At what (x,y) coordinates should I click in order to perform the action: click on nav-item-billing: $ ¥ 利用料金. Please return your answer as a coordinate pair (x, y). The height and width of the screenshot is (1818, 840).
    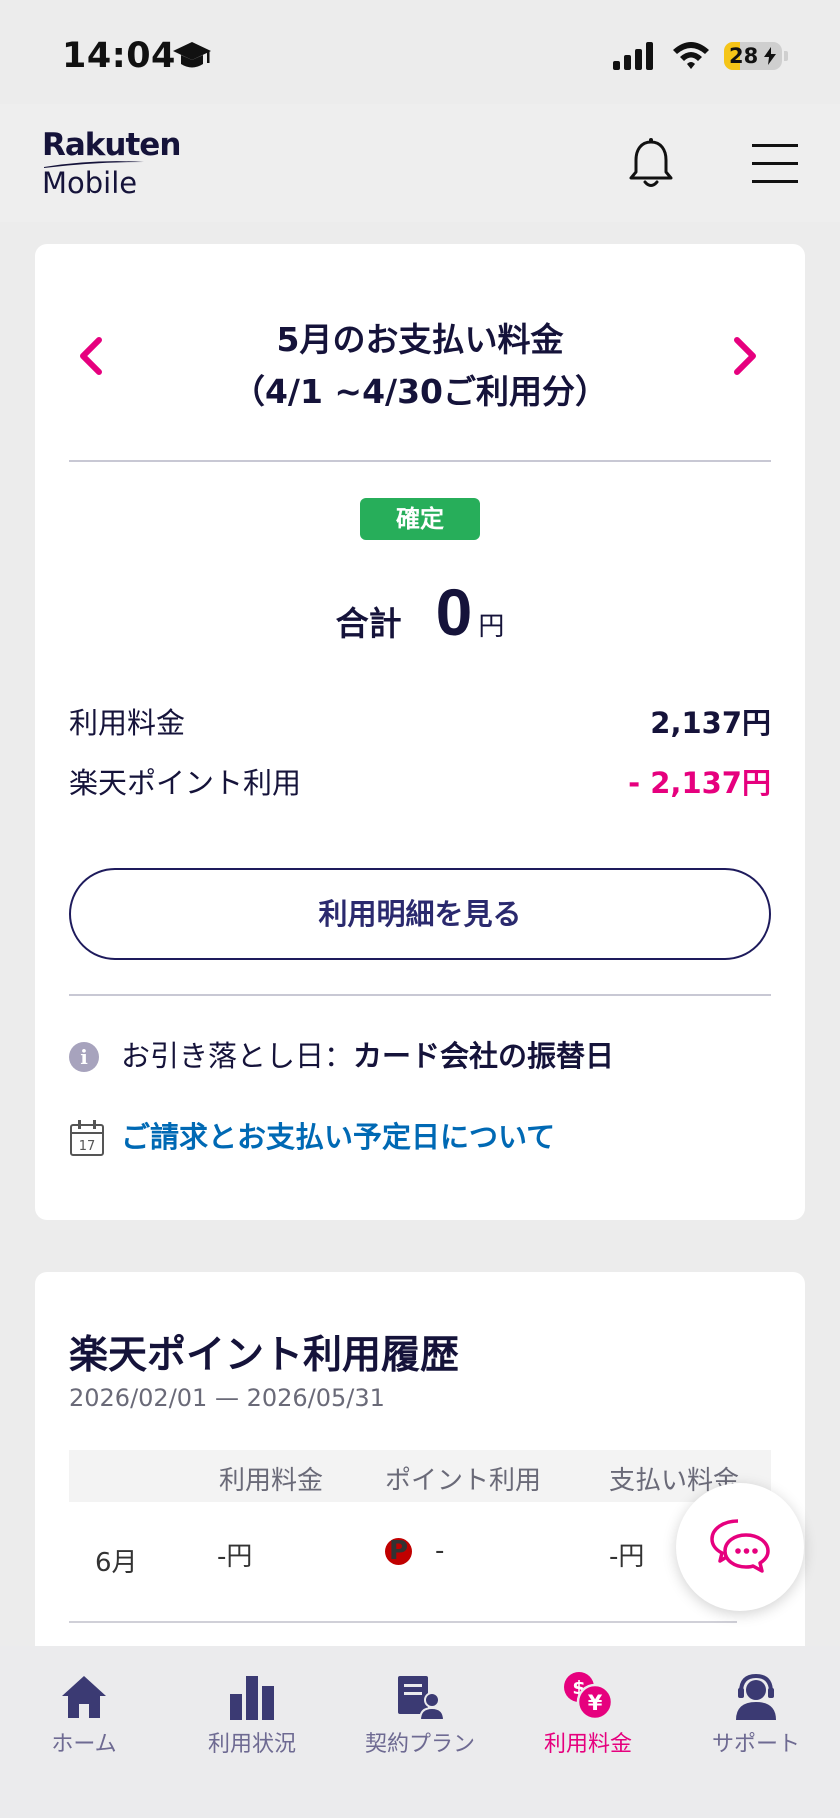
    Looking at the image, I should click on (588, 1713).